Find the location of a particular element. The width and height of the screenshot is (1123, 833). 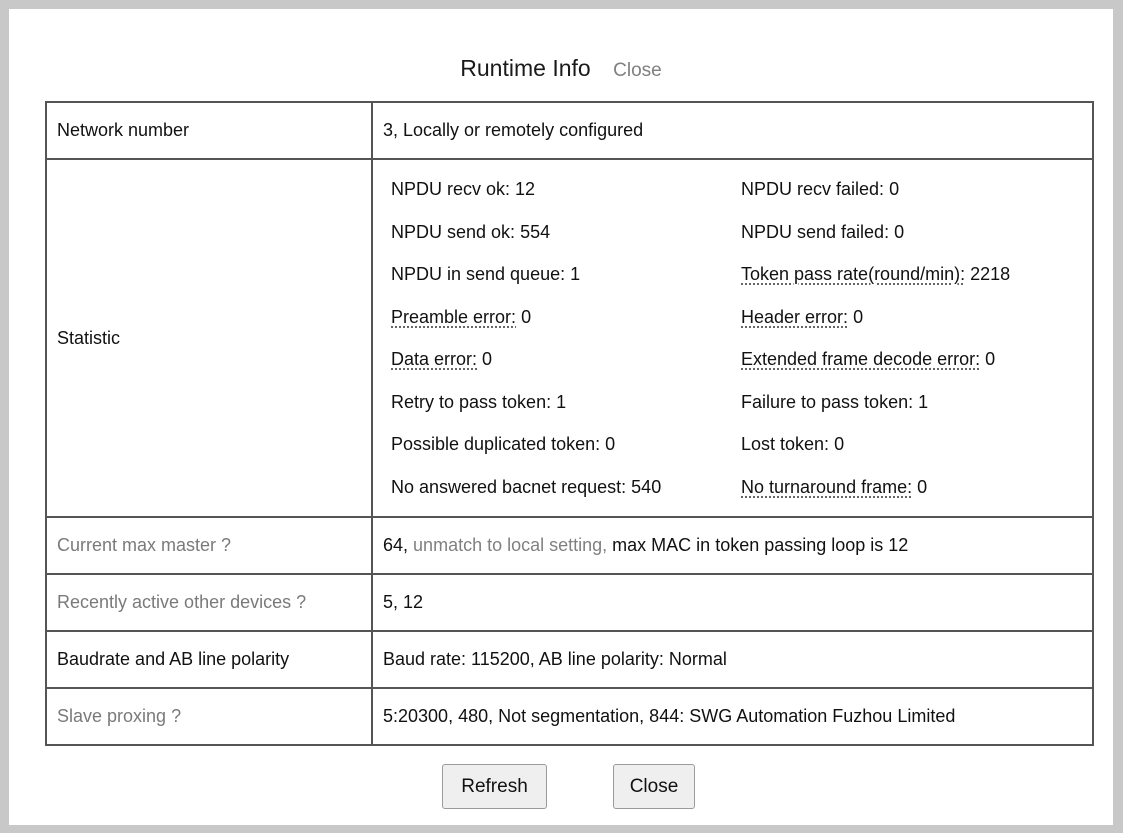

refresh-button: Refresh is located at coordinates (494, 786).